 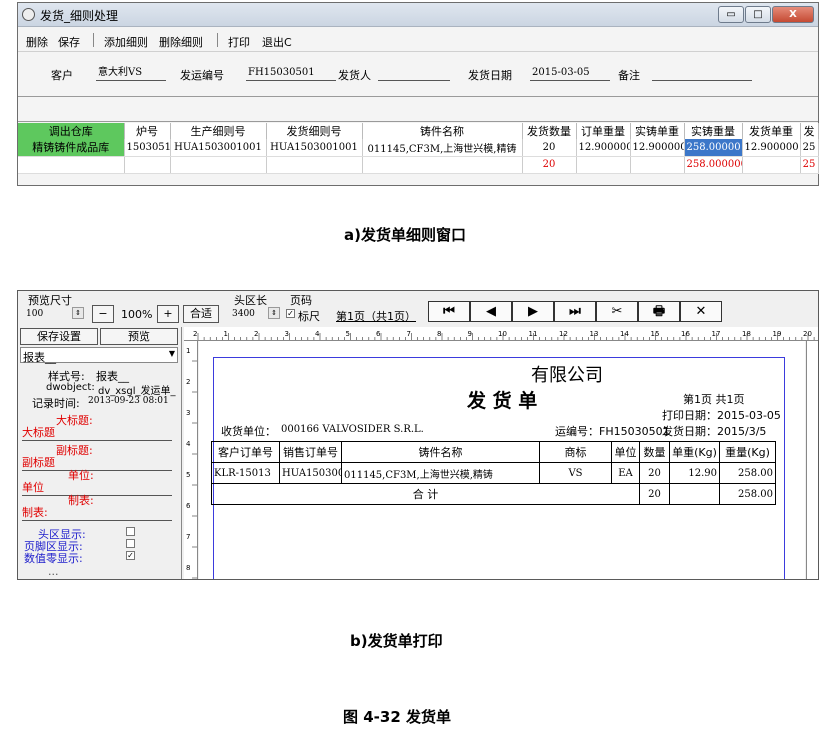 I want to click on zoom-out-button: −, so click(x=103, y=314).